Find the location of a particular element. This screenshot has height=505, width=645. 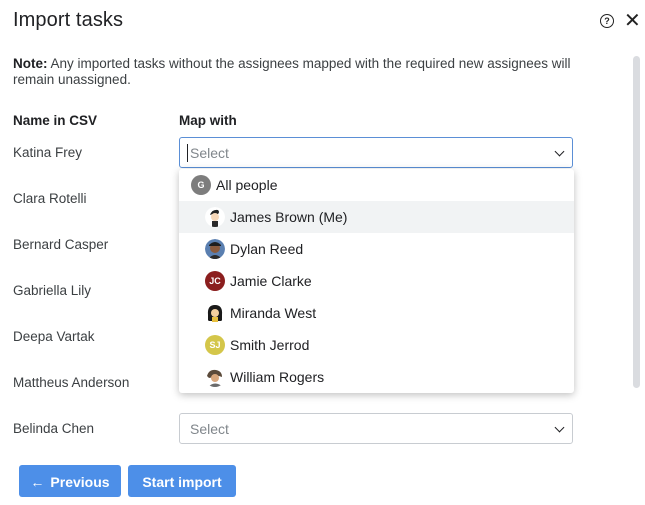

csv-name-deepa-vartak: Deepa Vartak is located at coordinates (54, 336).